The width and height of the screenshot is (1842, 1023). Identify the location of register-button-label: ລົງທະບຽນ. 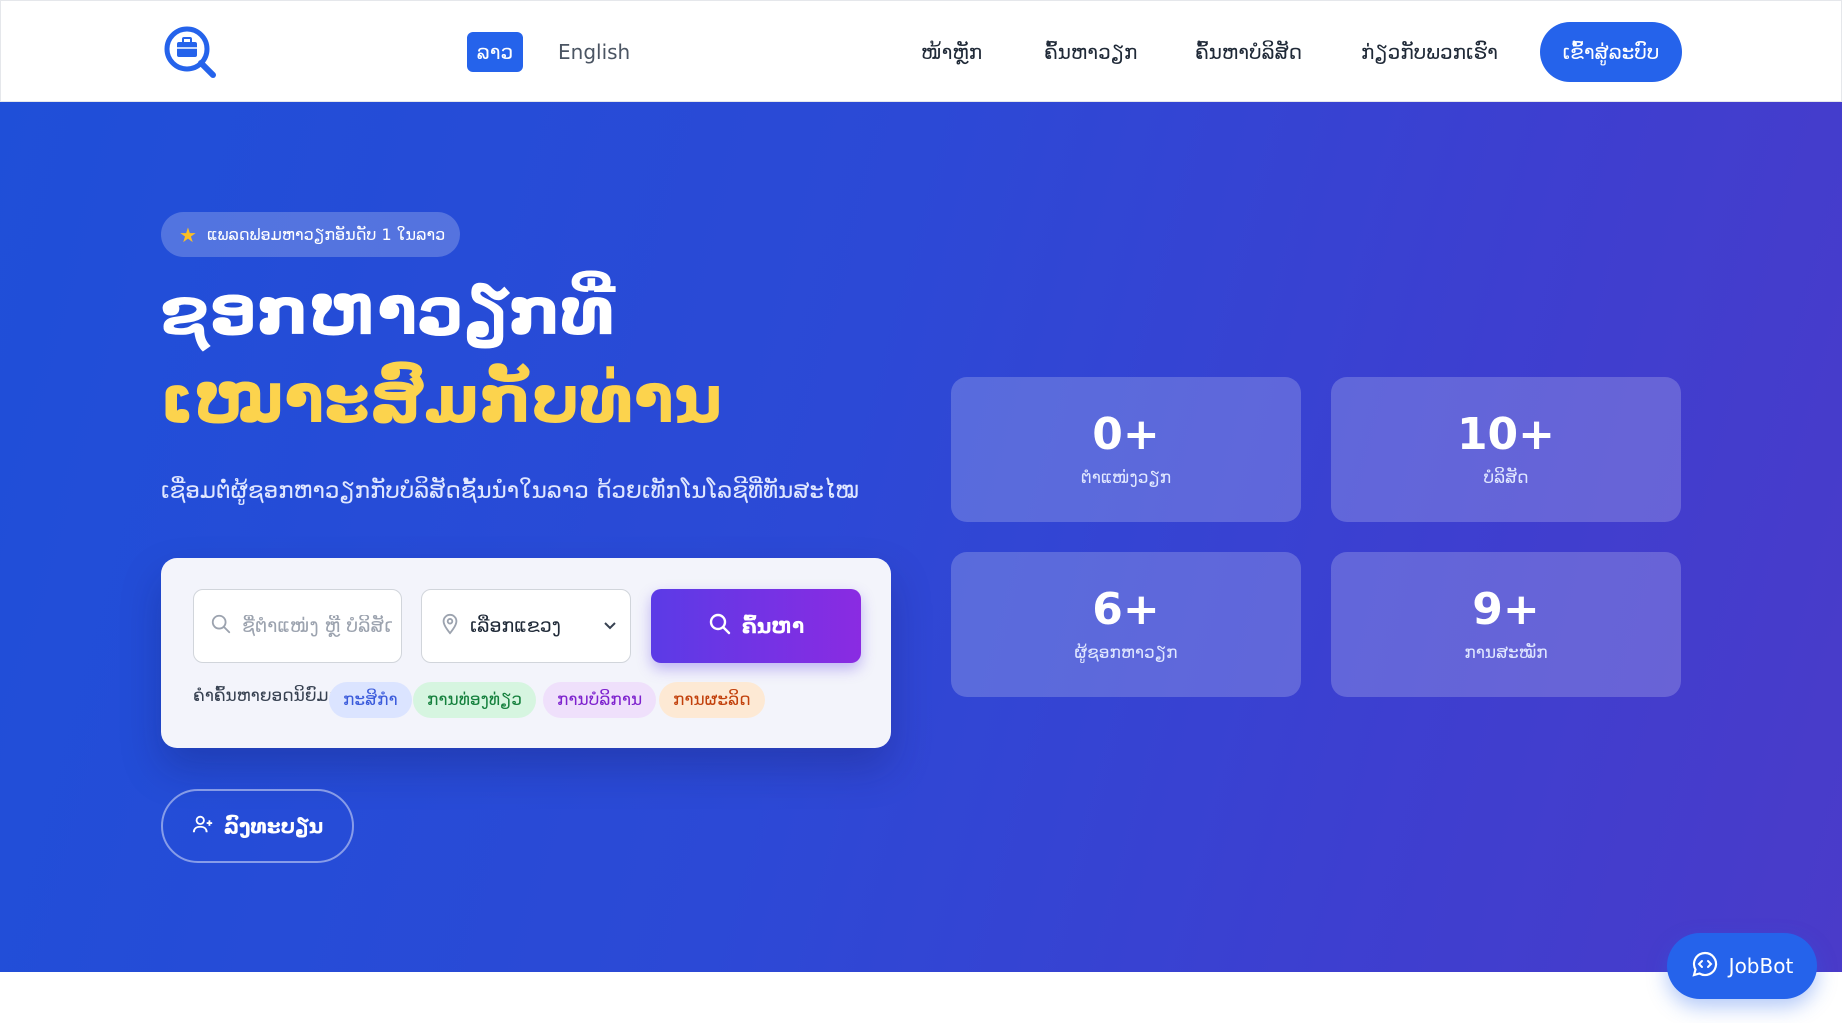
(273, 826).